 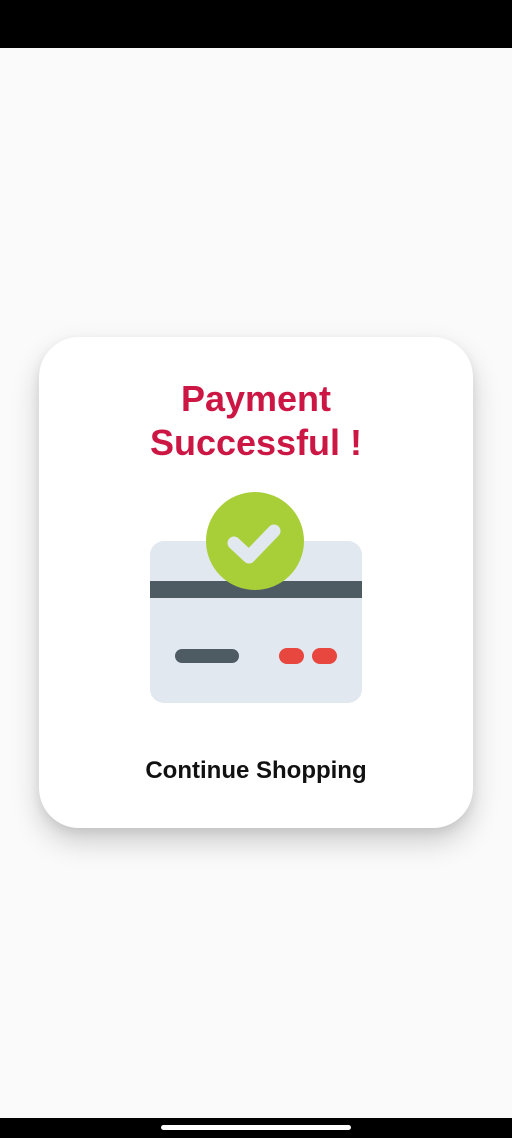 What do you see at coordinates (256, 771) in the screenshot?
I see `continue-shopping-button: Continue Shopping` at bounding box center [256, 771].